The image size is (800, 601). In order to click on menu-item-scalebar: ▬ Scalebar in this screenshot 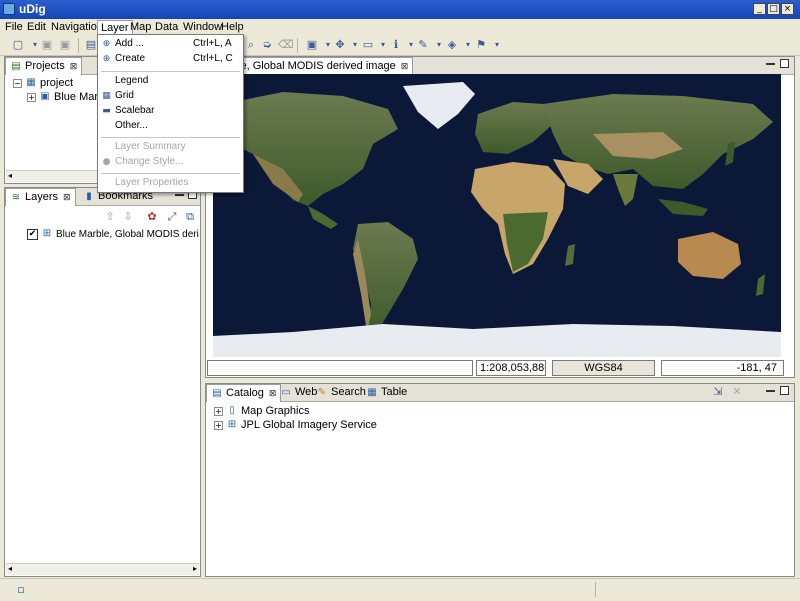, I will do `click(170, 111)`.